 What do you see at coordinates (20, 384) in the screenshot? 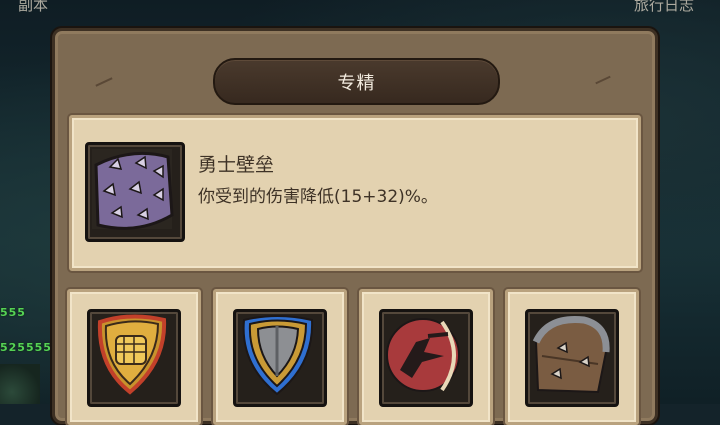
I see `tree-decoration` at bounding box center [20, 384].